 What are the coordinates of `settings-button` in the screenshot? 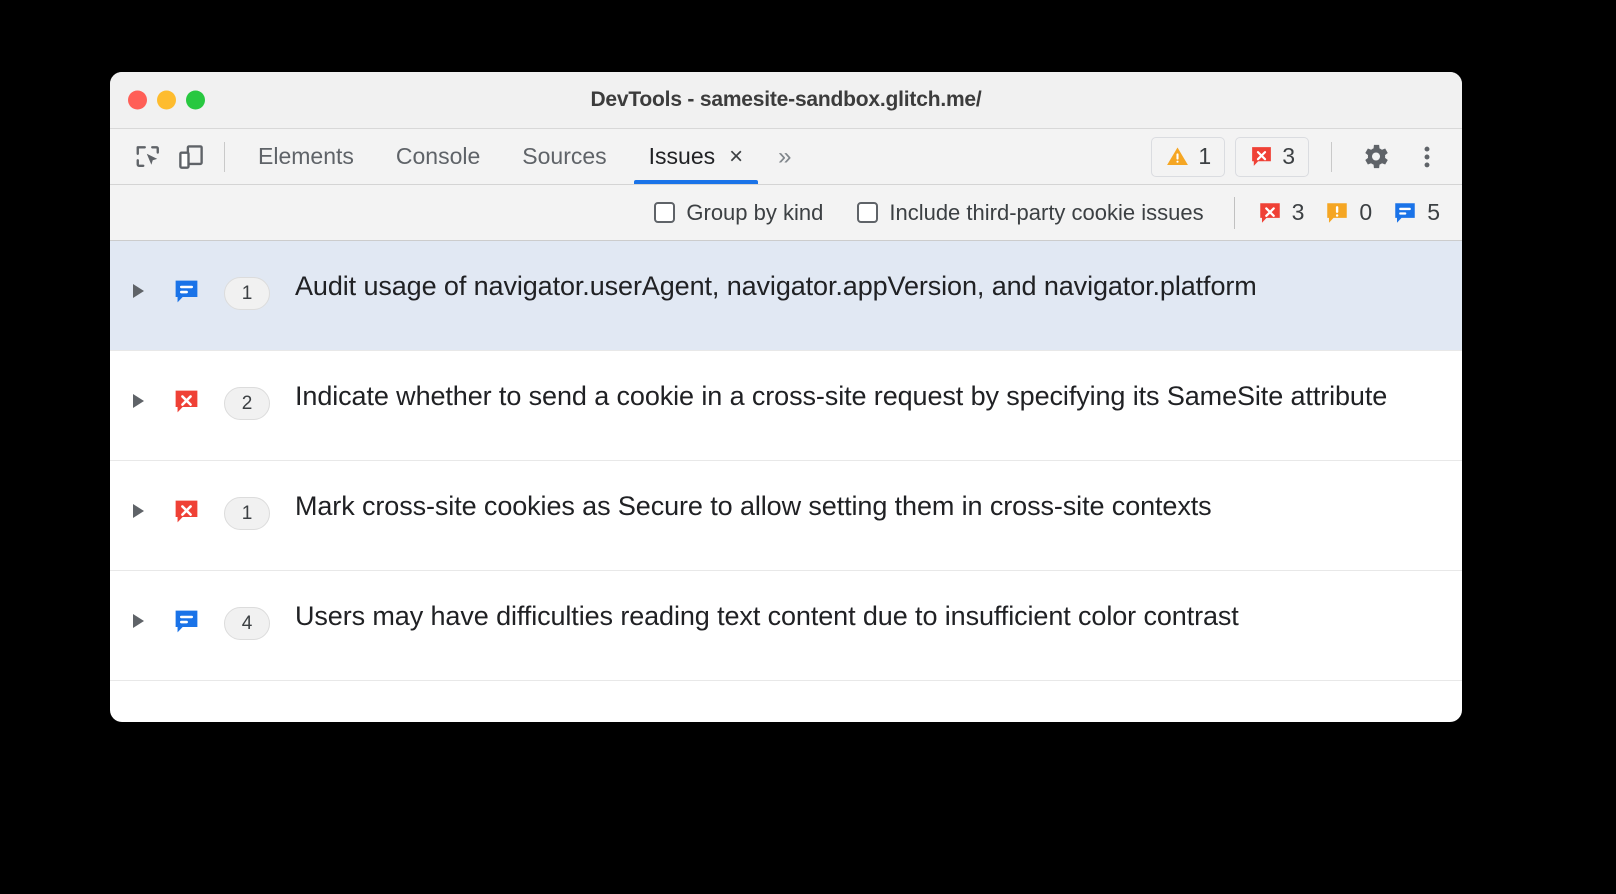 It's located at (1375, 157).